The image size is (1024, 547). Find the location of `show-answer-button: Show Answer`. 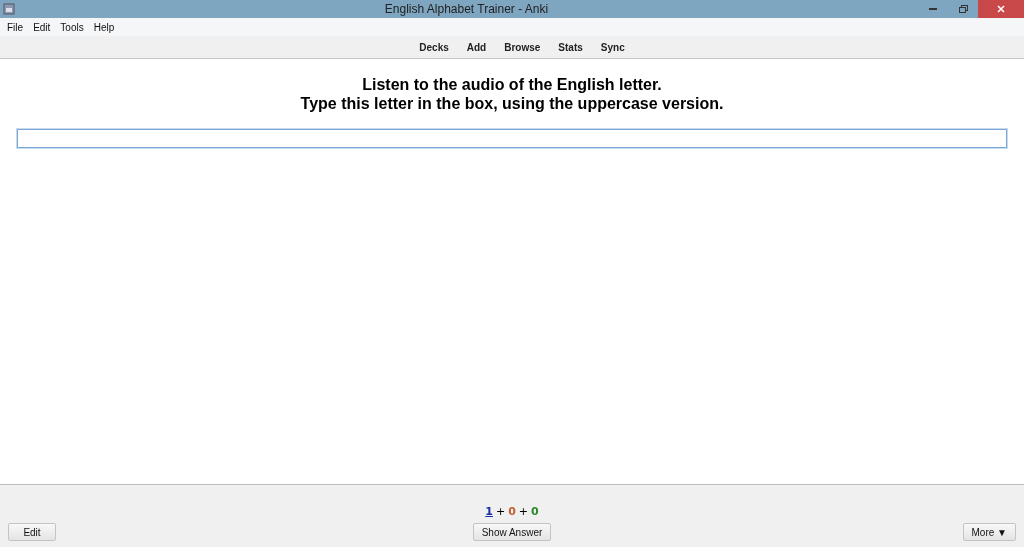

show-answer-button: Show Answer is located at coordinates (512, 532).